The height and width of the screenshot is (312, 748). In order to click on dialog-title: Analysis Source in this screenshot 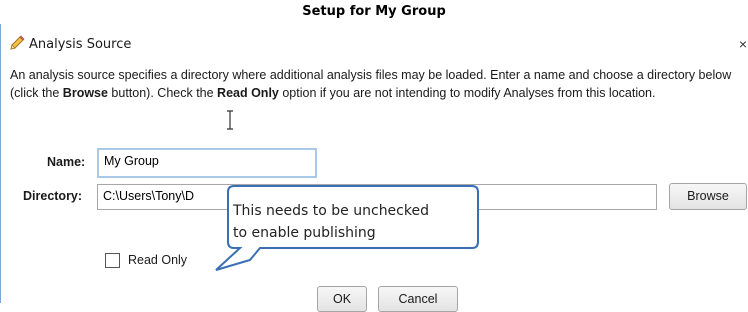, I will do `click(80, 44)`.